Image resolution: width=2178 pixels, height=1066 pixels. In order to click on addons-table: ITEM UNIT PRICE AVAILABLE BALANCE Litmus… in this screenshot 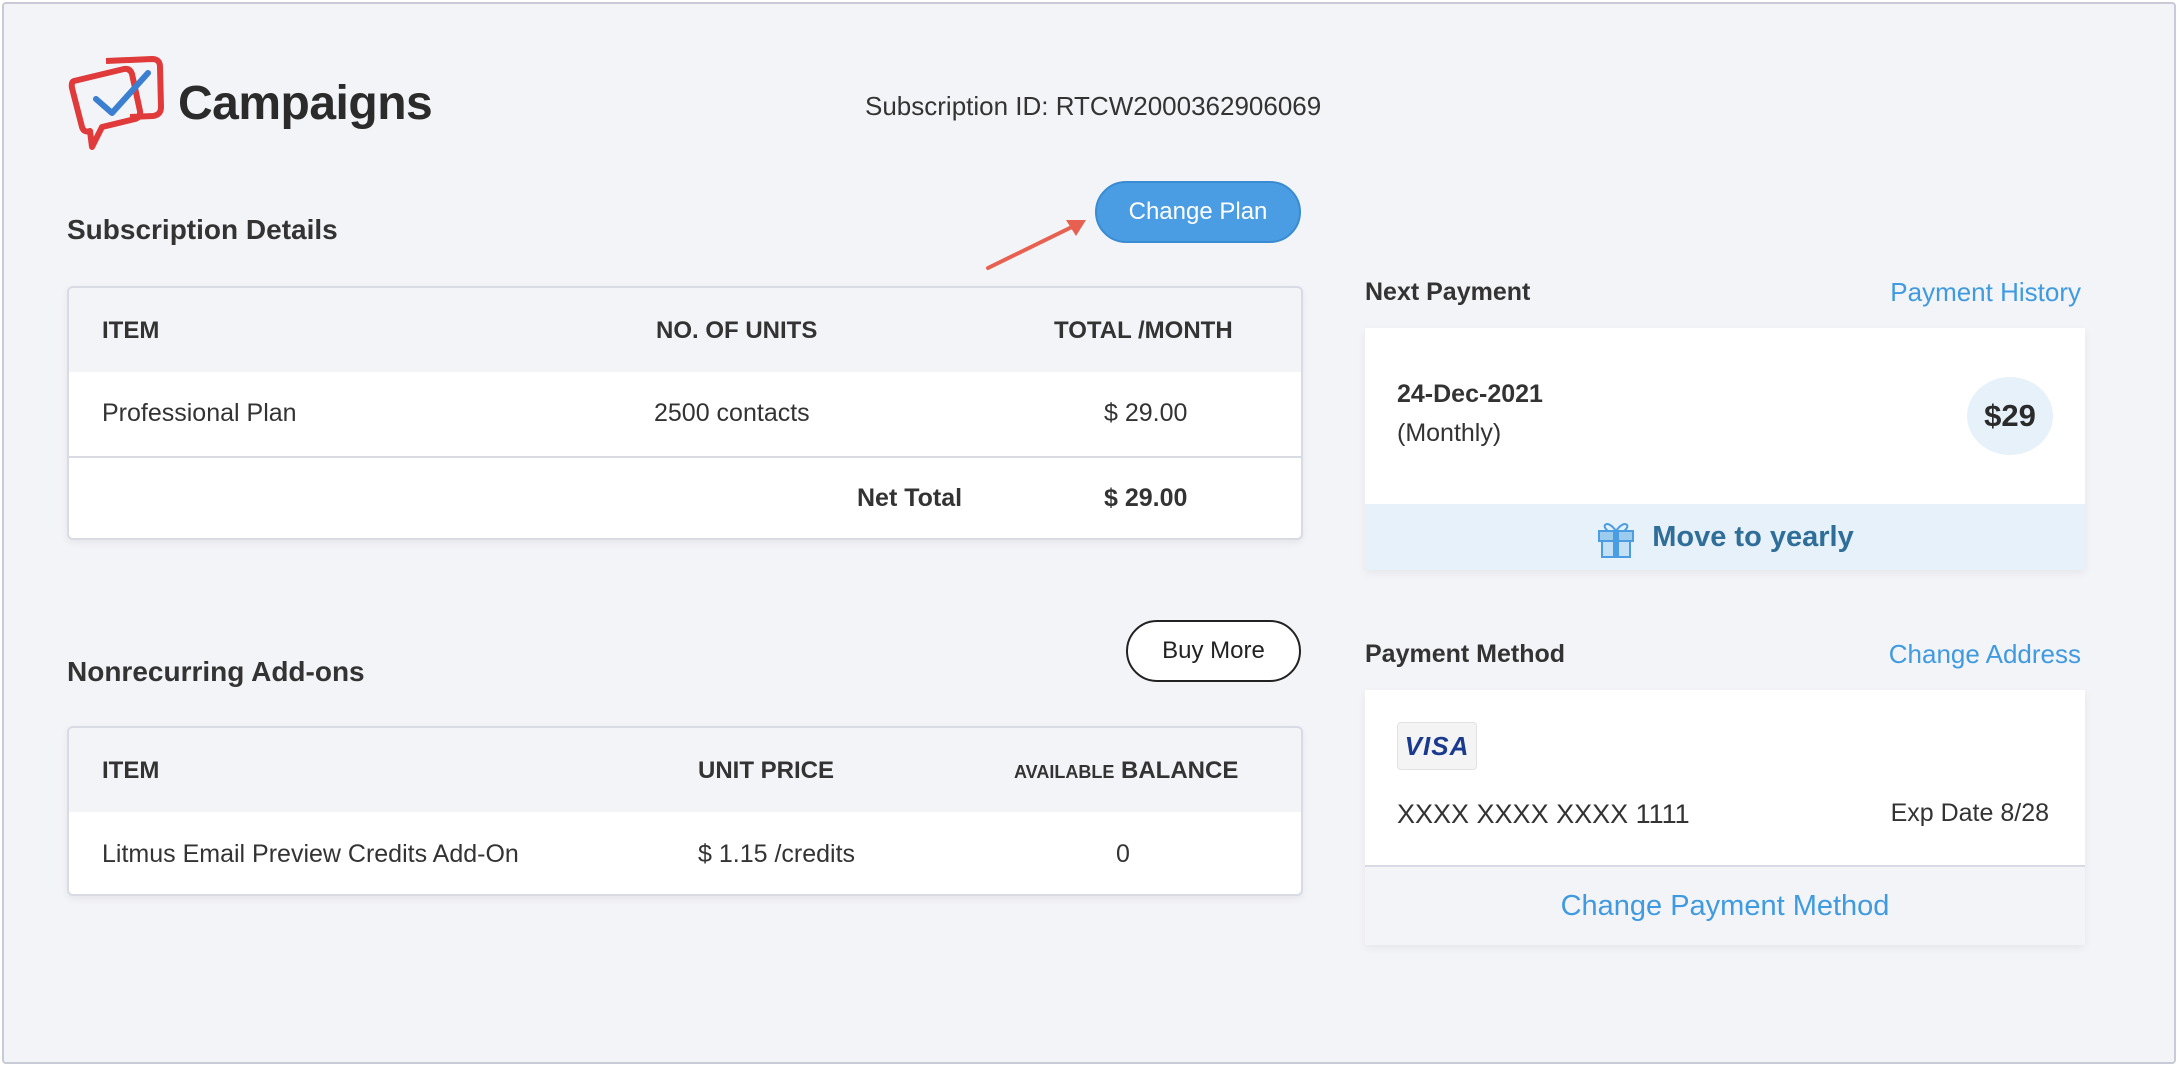, I will do `click(685, 811)`.